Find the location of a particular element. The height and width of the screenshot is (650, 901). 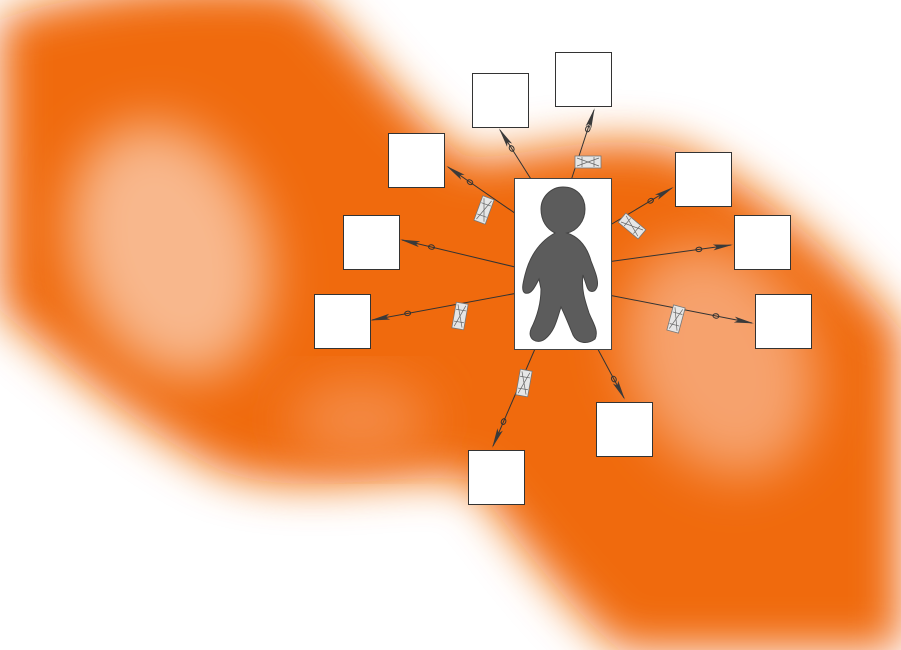

figure-frame is located at coordinates (563, 264).